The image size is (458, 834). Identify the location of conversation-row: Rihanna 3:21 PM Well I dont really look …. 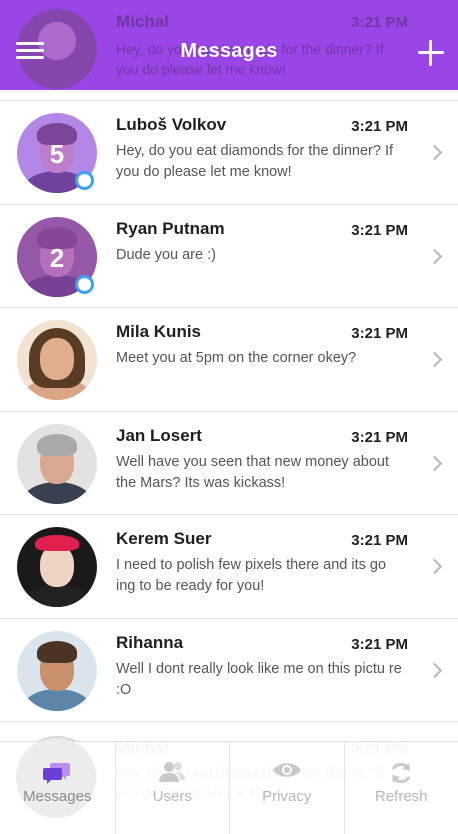
(229, 670).